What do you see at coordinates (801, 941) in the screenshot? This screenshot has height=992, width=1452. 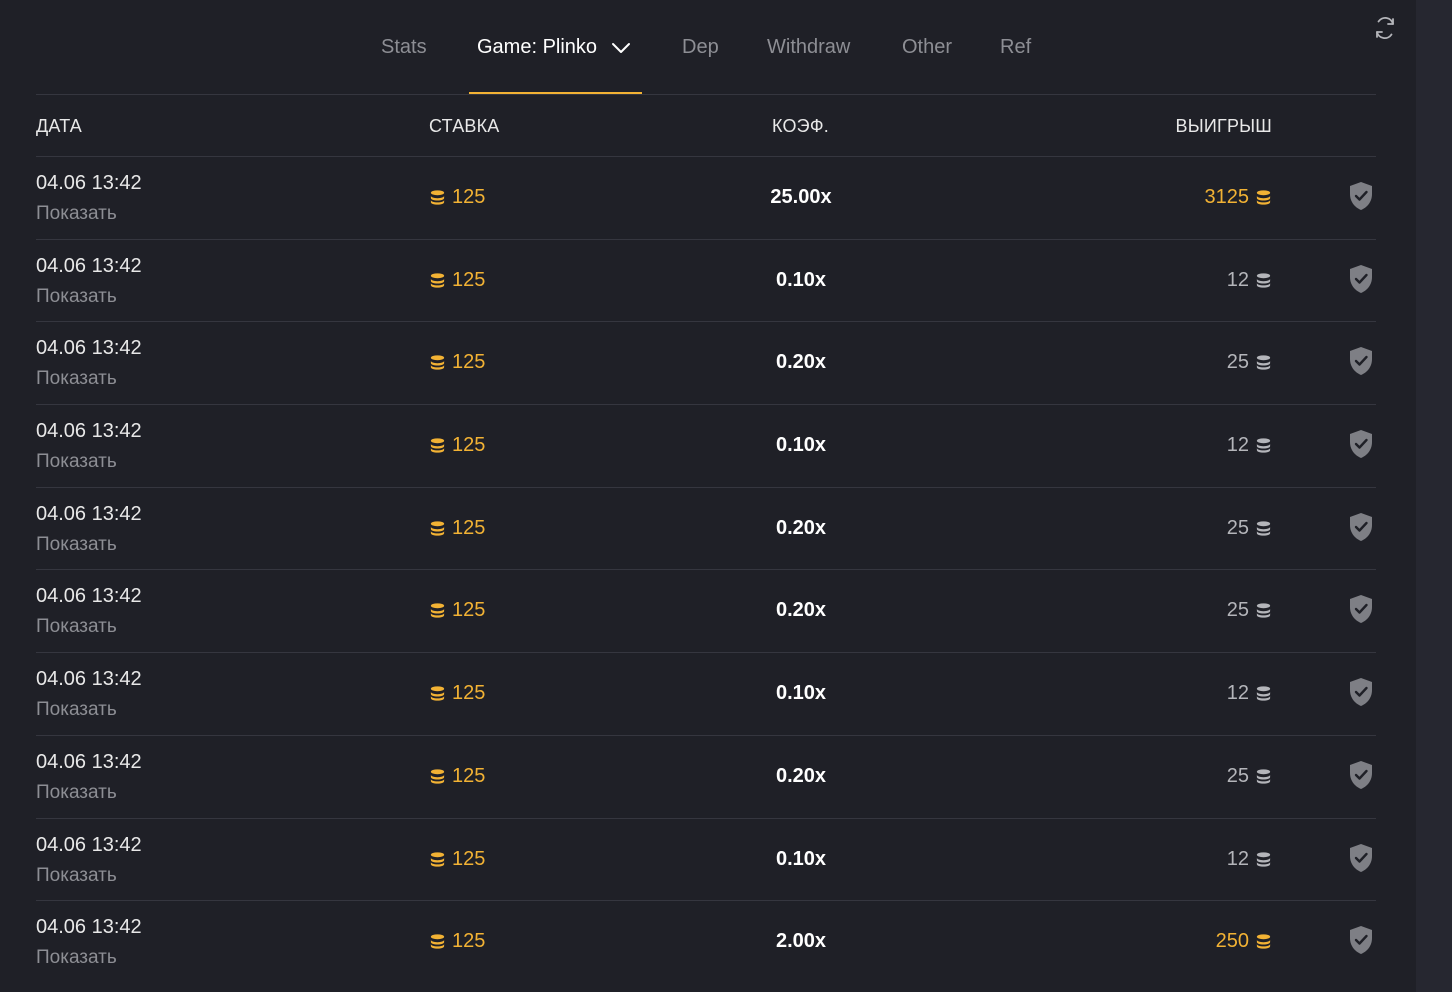 I see `row-coefficient: 2.00x` at bounding box center [801, 941].